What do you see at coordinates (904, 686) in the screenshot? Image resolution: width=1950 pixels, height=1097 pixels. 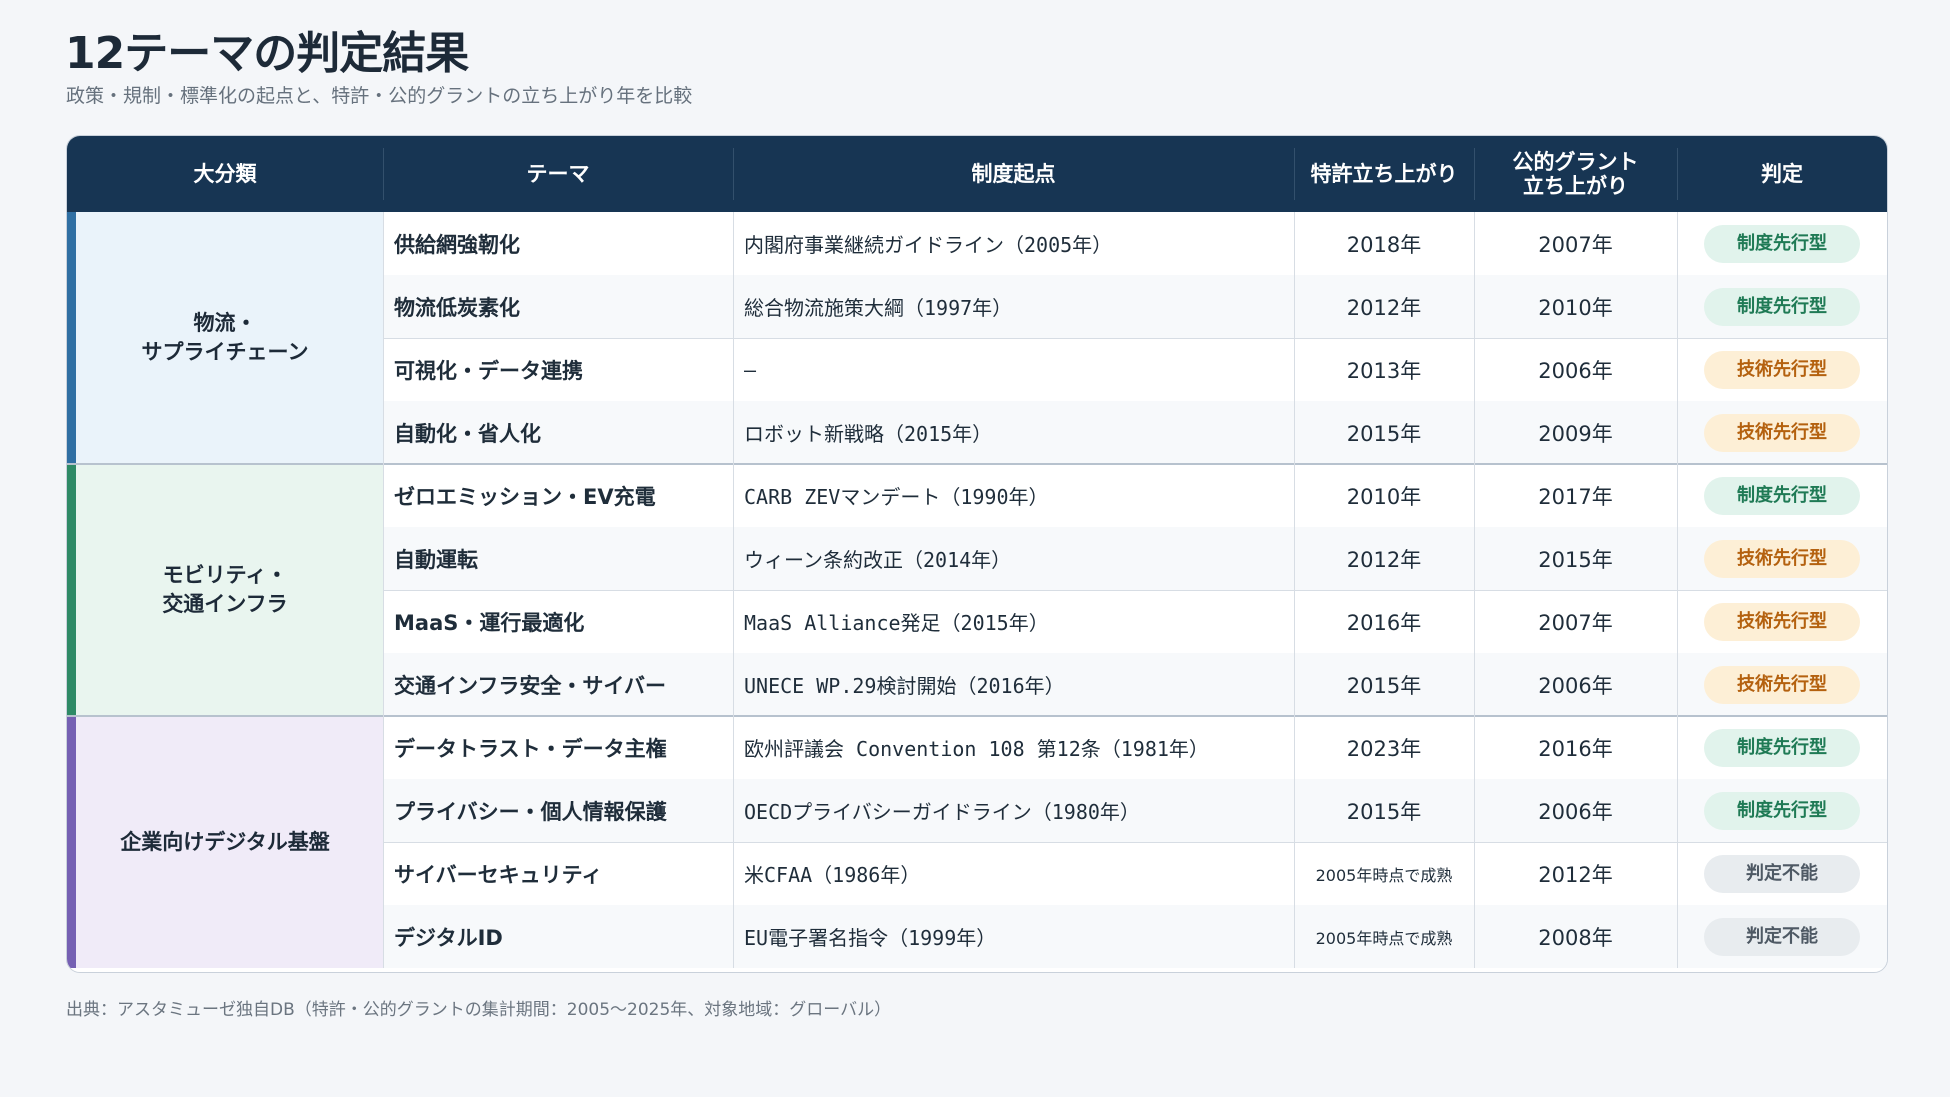 I see `origin-cell: UNECE WP.29検討開始（2016年）` at bounding box center [904, 686].